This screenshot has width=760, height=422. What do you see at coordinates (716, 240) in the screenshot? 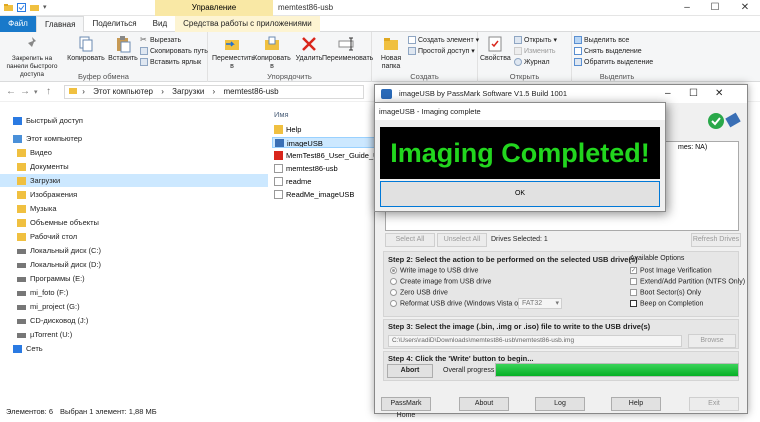
I see `refresh-drives-button: Refresh Drives` at bounding box center [716, 240].